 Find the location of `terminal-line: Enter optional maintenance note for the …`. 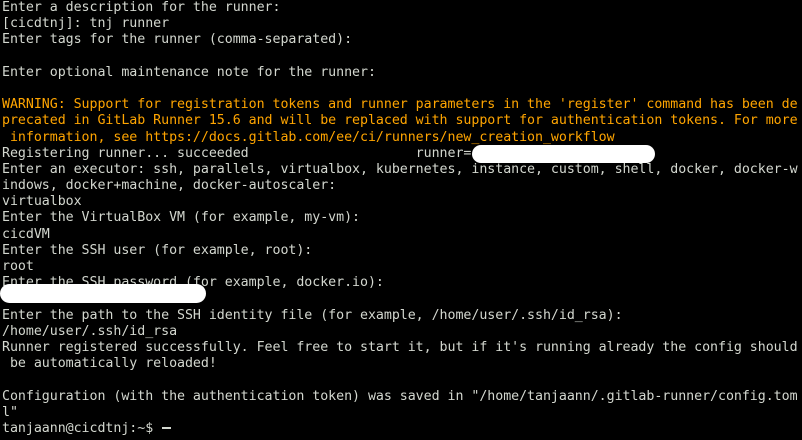

terminal-line: Enter optional maintenance note for the … is located at coordinates (402, 73).